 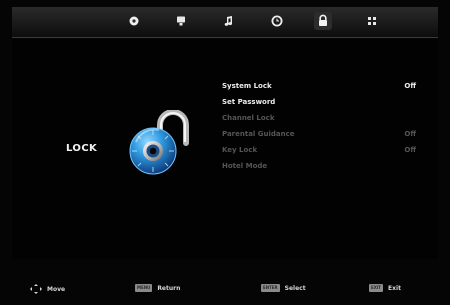 What do you see at coordinates (270, 288) in the screenshot?
I see `enter-key: ENTER` at bounding box center [270, 288].